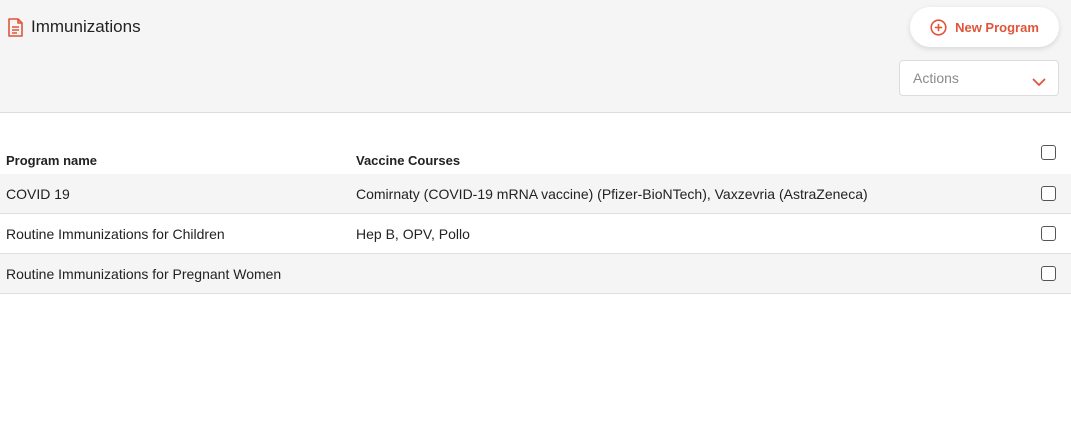 Image resolution: width=1071 pixels, height=447 pixels. What do you see at coordinates (936, 78) in the screenshot?
I see `actions-placeholder: Actions` at bounding box center [936, 78].